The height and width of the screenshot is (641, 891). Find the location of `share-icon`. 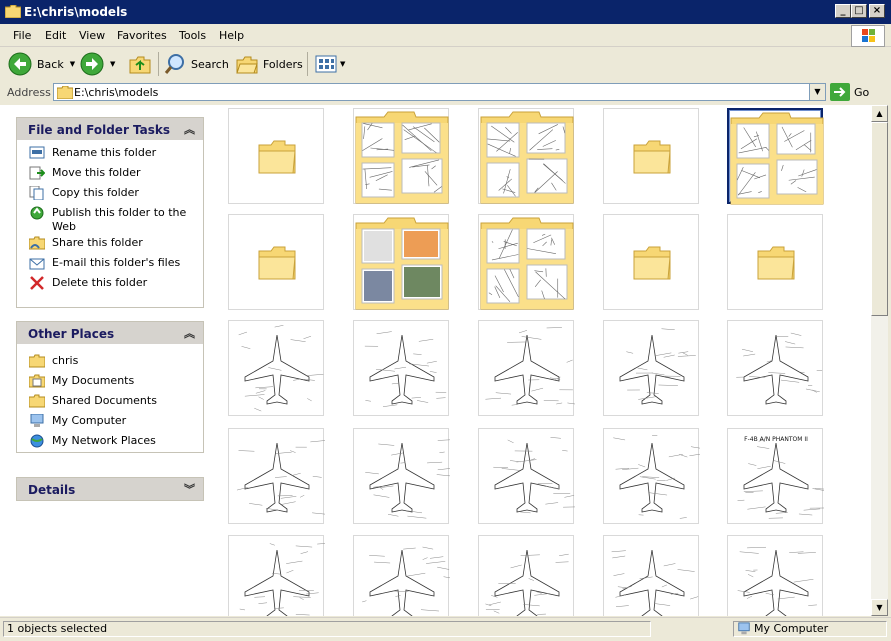

share-icon is located at coordinates (37, 243).